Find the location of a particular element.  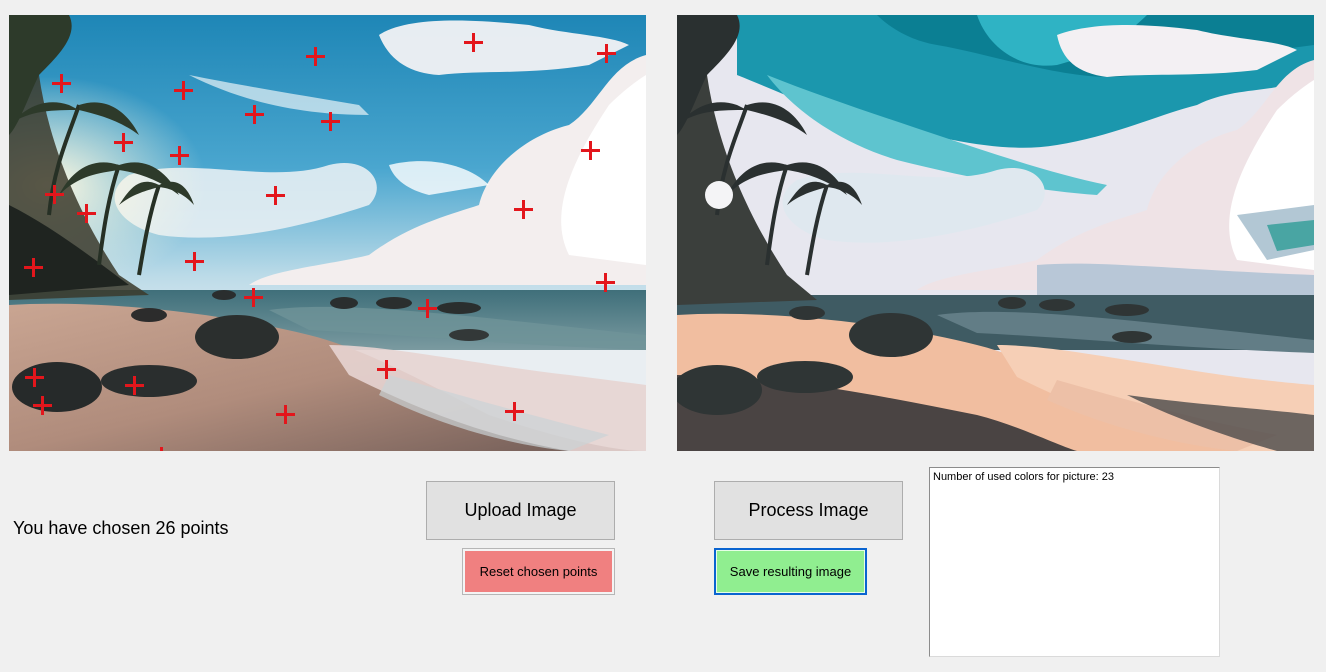

upload-image-button: Upload Image is located at coordinates (520, 510).